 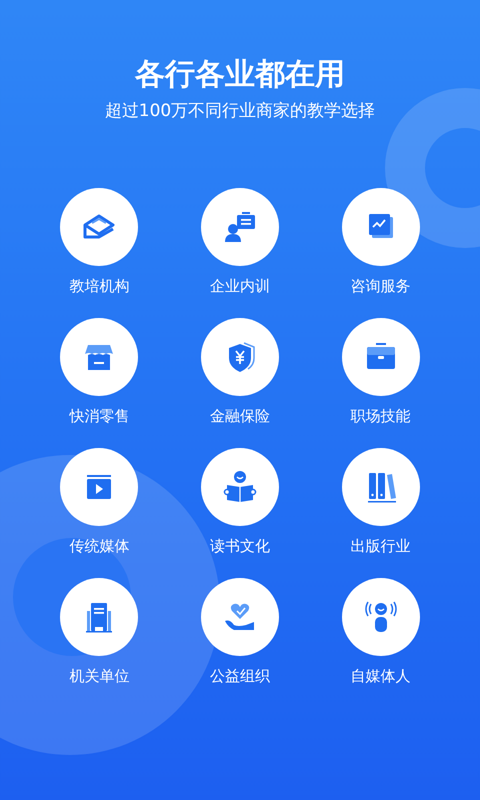 I want to click on industry-label: 企业内训, so click(x=240, y=286).